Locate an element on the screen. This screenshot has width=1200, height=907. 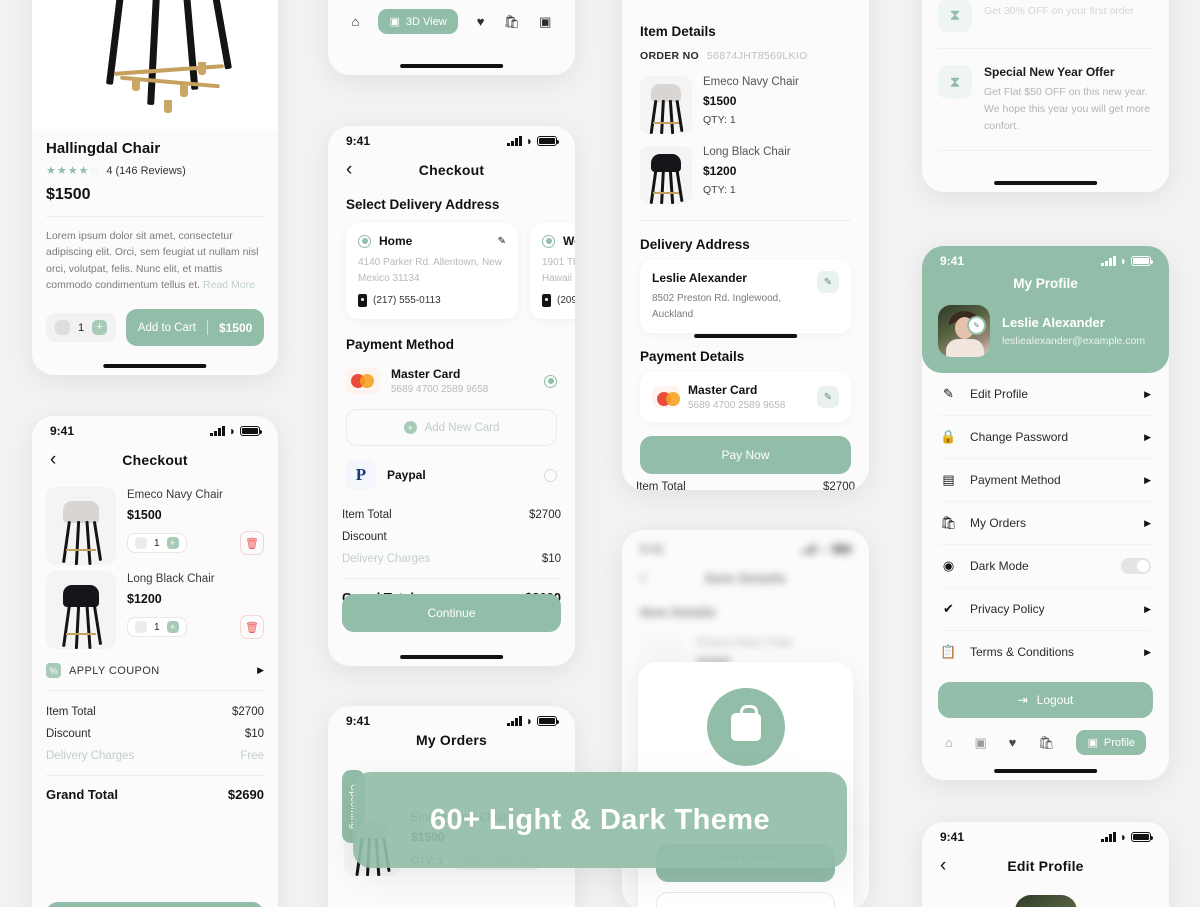
address-phone: (217) 555-0113 is located at coordinates (432, 300).